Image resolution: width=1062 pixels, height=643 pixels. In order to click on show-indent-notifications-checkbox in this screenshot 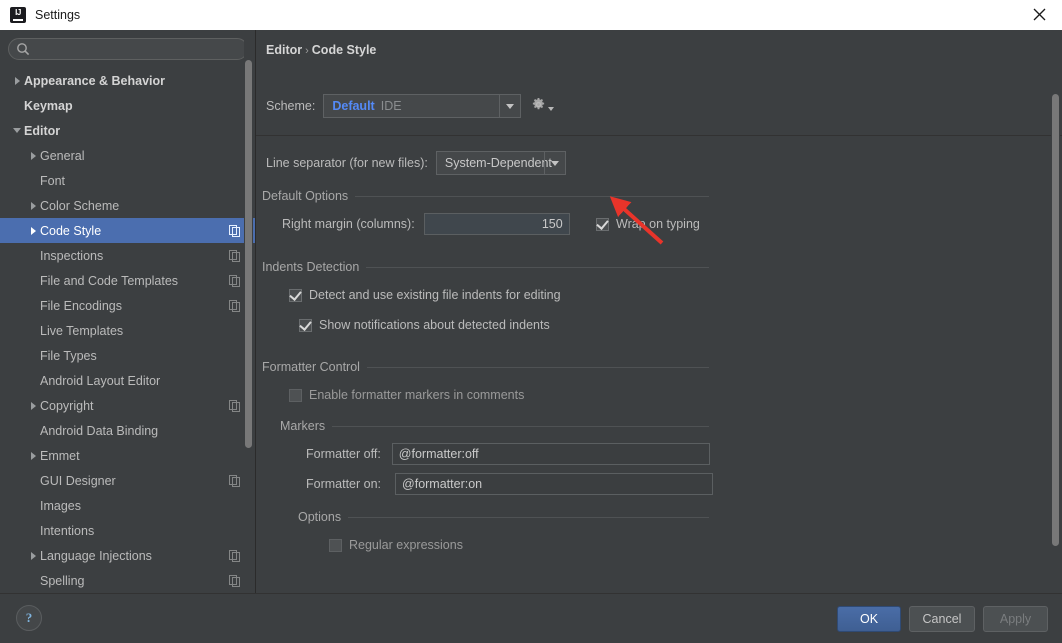, I will do `click(305, 325)`.